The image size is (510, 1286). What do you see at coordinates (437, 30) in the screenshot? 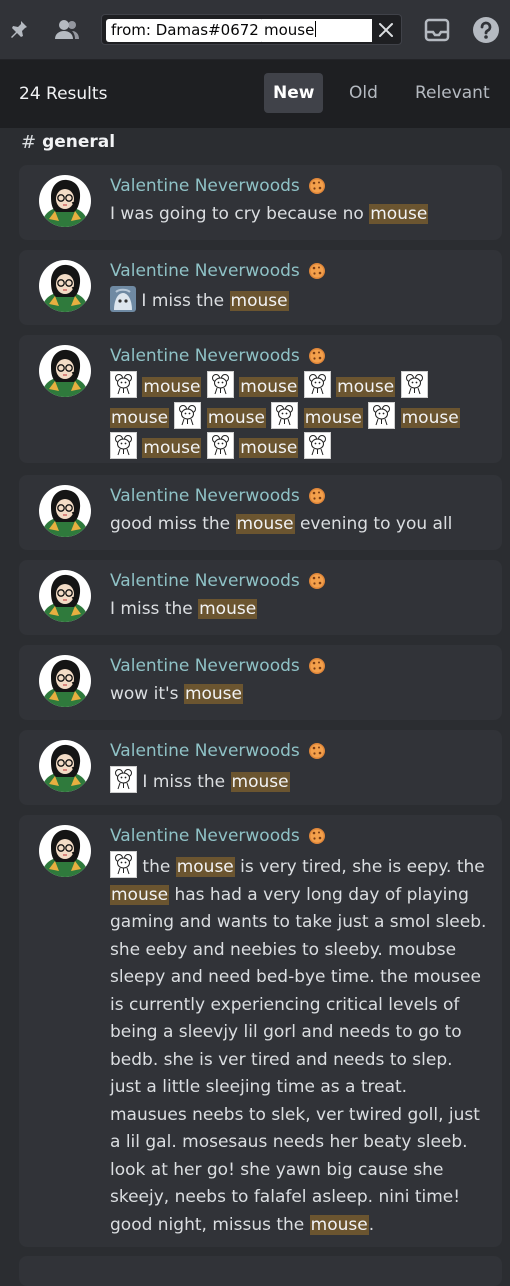
I see `inbox-icon` at bounding box center [437, 30].